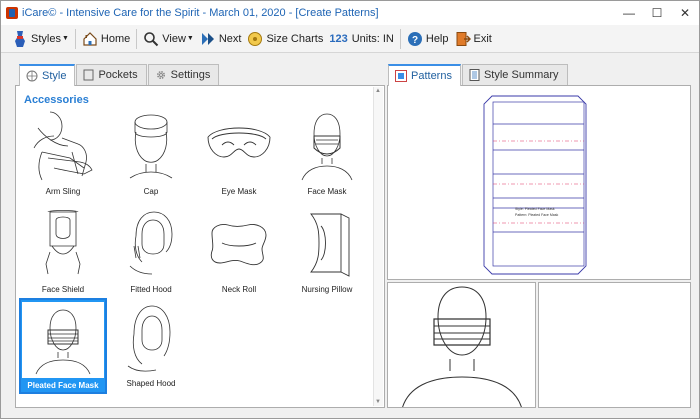 Image resolution: width=700 pixels, height=419 pixels. Describe the element at coordinates (88, 75) in the screenshot. I see `pocket-icon` at that location.